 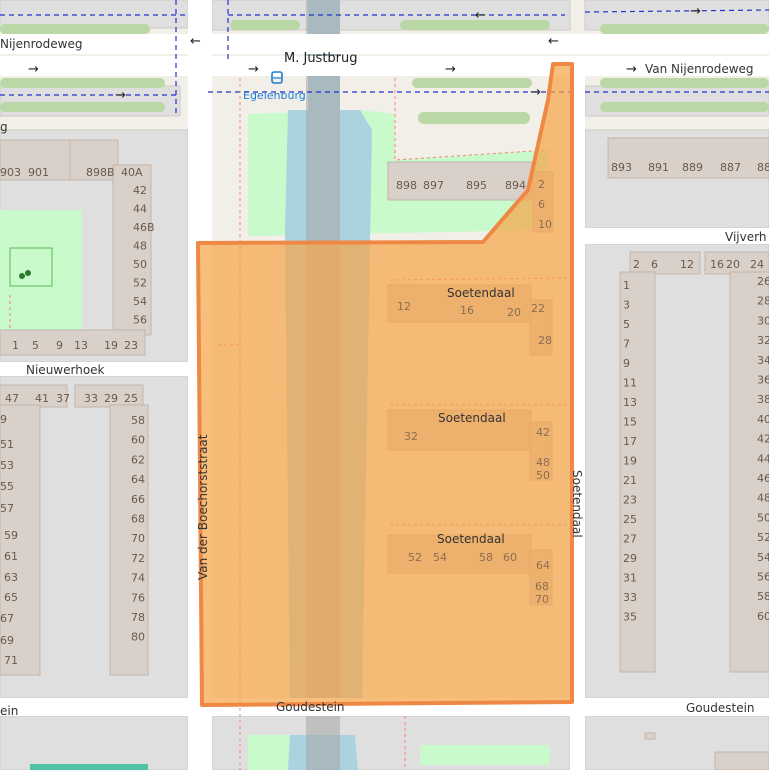 I want to click on house-number: 17, so click(x=630, y=441).